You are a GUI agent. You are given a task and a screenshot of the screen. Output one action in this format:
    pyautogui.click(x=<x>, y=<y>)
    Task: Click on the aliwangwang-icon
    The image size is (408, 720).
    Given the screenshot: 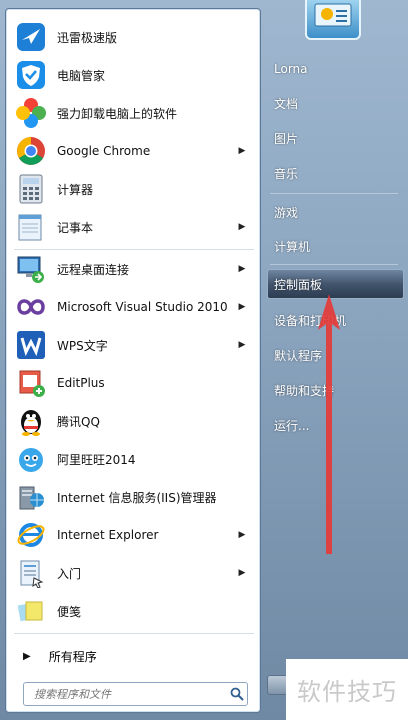 What is the action you would take?
    pyautogui.click(x=31, y=459)
    